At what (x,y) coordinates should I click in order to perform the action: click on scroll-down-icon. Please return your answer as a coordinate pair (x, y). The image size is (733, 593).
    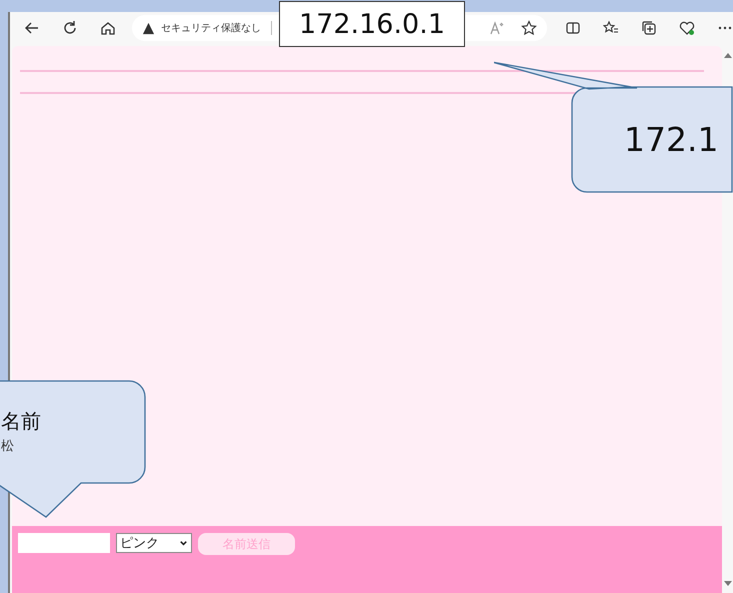
    Looking at the image, I should click on (728, 584).